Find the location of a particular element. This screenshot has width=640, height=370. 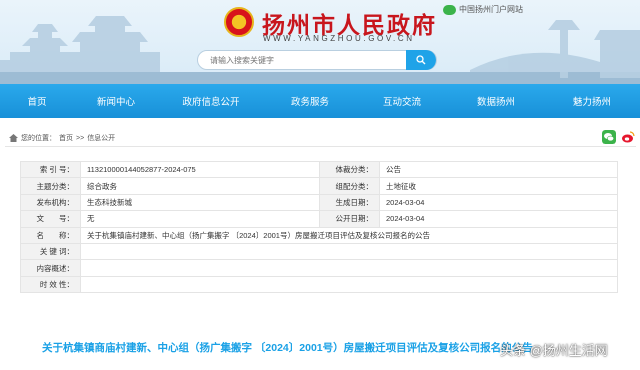

home-icon is located at coordinates (13, 138).